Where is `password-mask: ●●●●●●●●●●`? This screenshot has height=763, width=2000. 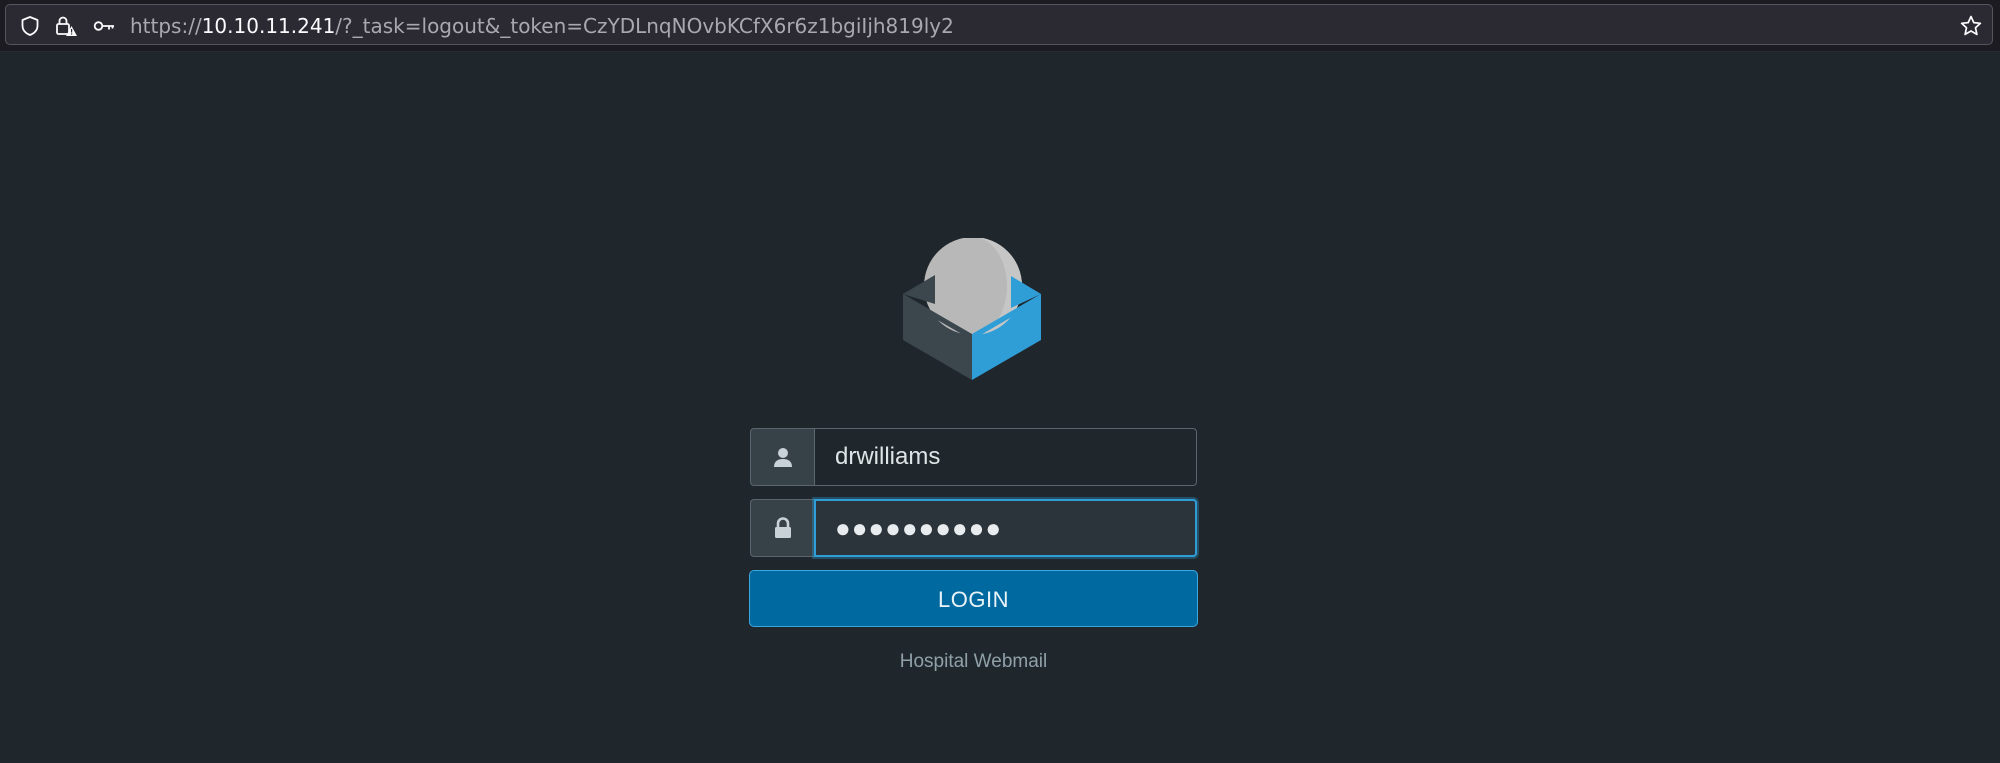 password-mask: ●●●●●●●●●● is located at coordinates (919, 527).